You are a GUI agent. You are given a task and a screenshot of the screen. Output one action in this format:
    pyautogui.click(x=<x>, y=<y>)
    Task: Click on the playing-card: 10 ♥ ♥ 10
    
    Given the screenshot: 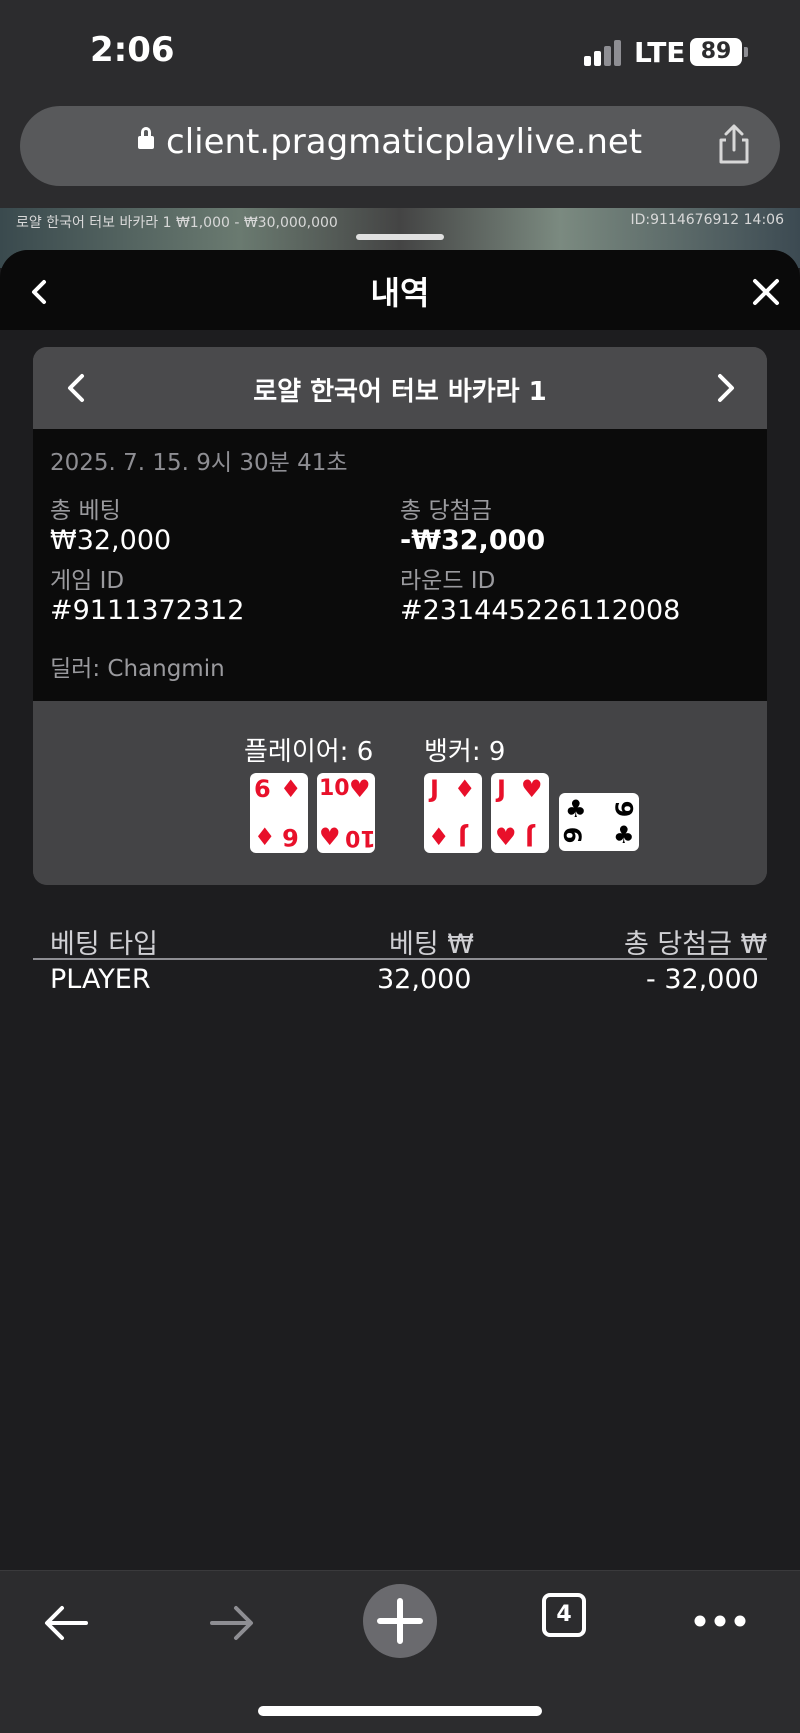 What is the action you would take?
    pyautogui.click(x=346, y=813)
    